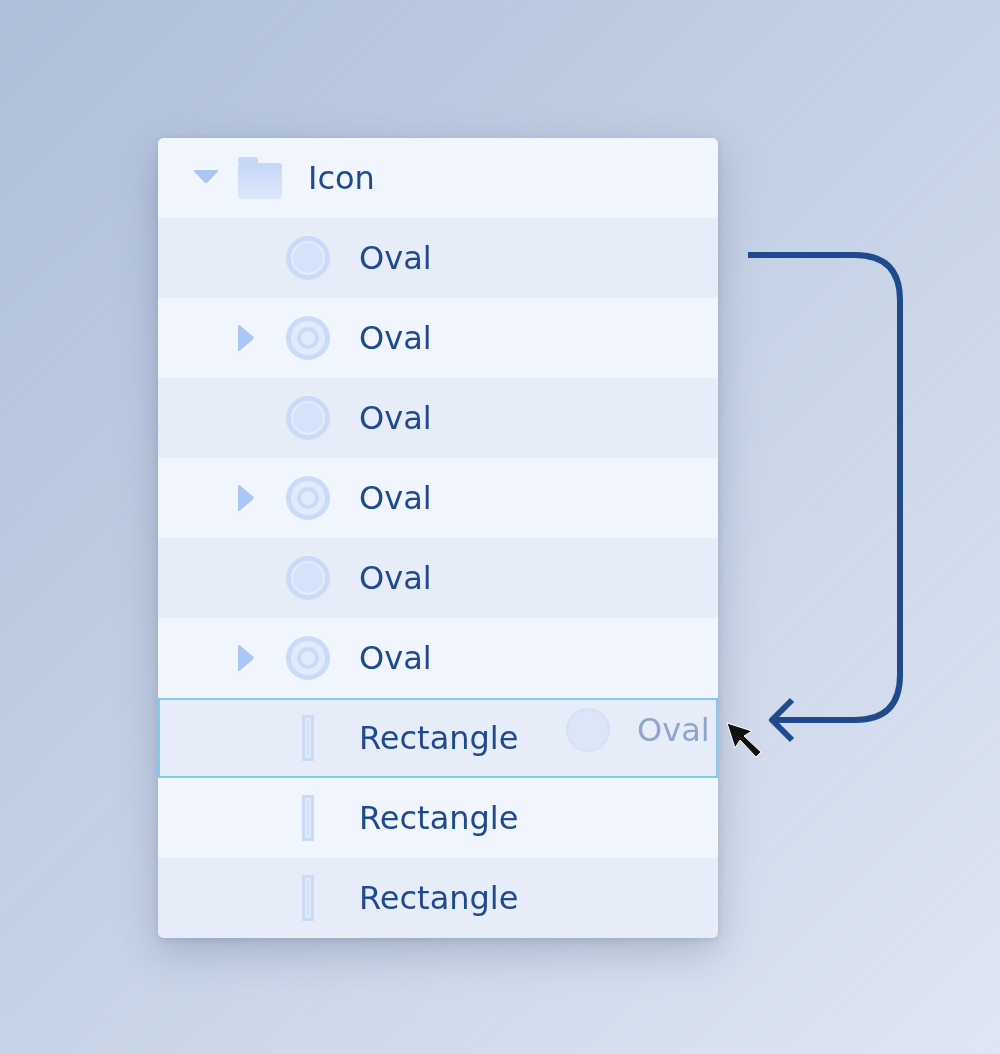 The image size is (1000, 1054). I want to click on layer-name: Icon, so click(341, 178).